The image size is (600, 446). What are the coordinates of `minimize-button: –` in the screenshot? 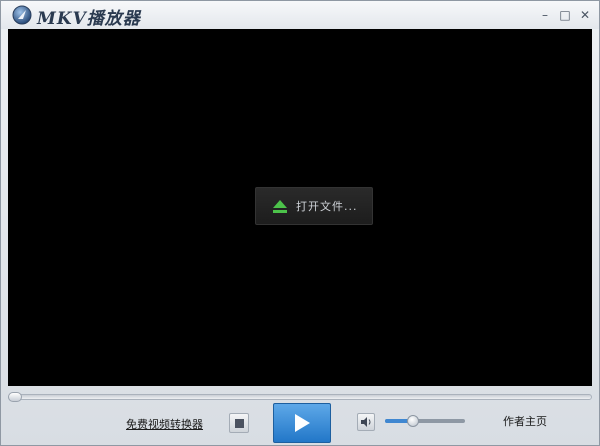 It's located at (545, 15).